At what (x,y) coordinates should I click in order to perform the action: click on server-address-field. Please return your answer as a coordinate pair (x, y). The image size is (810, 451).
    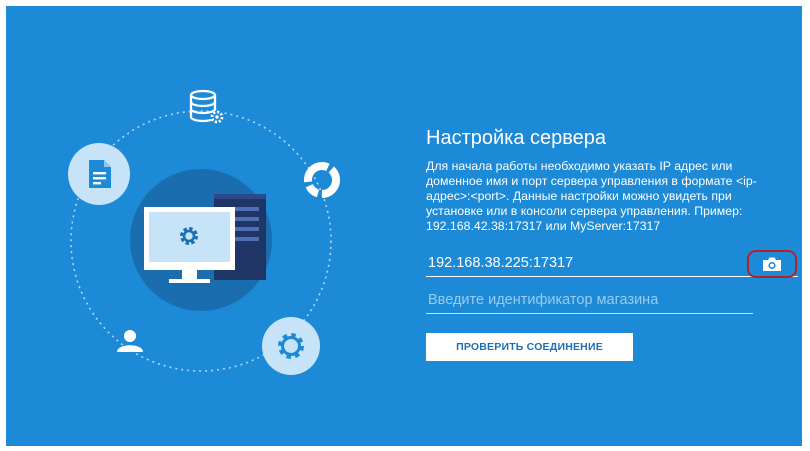
    Looking at the image, I should click on (612, 264).